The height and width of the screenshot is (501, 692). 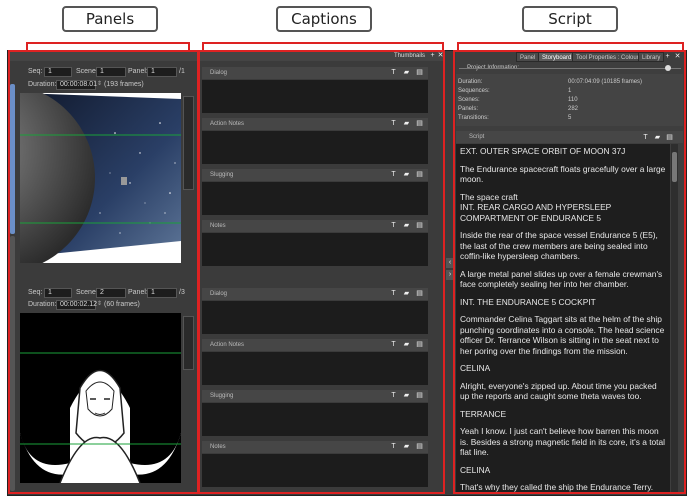 I want to click on project-info-key: Sequences:, so click(x=474, y=91).